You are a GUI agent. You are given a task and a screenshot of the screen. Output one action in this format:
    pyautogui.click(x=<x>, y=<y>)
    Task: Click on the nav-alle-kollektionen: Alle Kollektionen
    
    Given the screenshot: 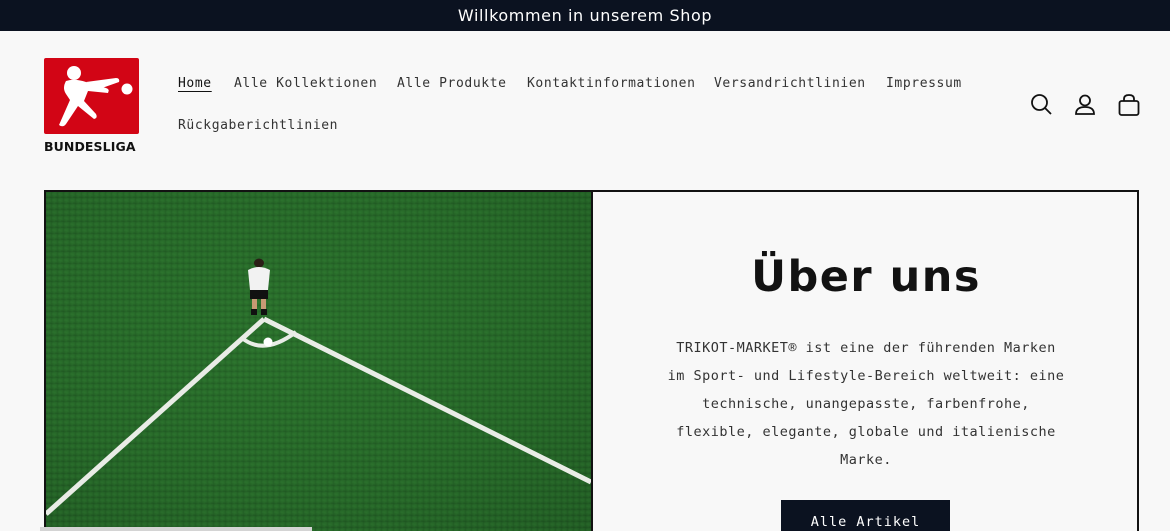 What is the action you would take?
    pyautogui.click(x=305, y=83)
    